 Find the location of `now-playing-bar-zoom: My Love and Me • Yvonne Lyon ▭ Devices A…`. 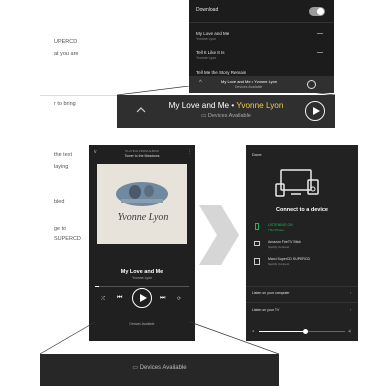

now-playing-bar-zoom: My Love and Me • Yvonne Lyon ▭ Devices A… is located at coordinates (226, 111).